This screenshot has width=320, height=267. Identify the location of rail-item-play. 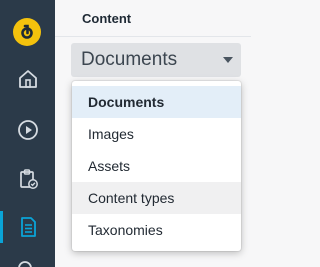
(27, 130).